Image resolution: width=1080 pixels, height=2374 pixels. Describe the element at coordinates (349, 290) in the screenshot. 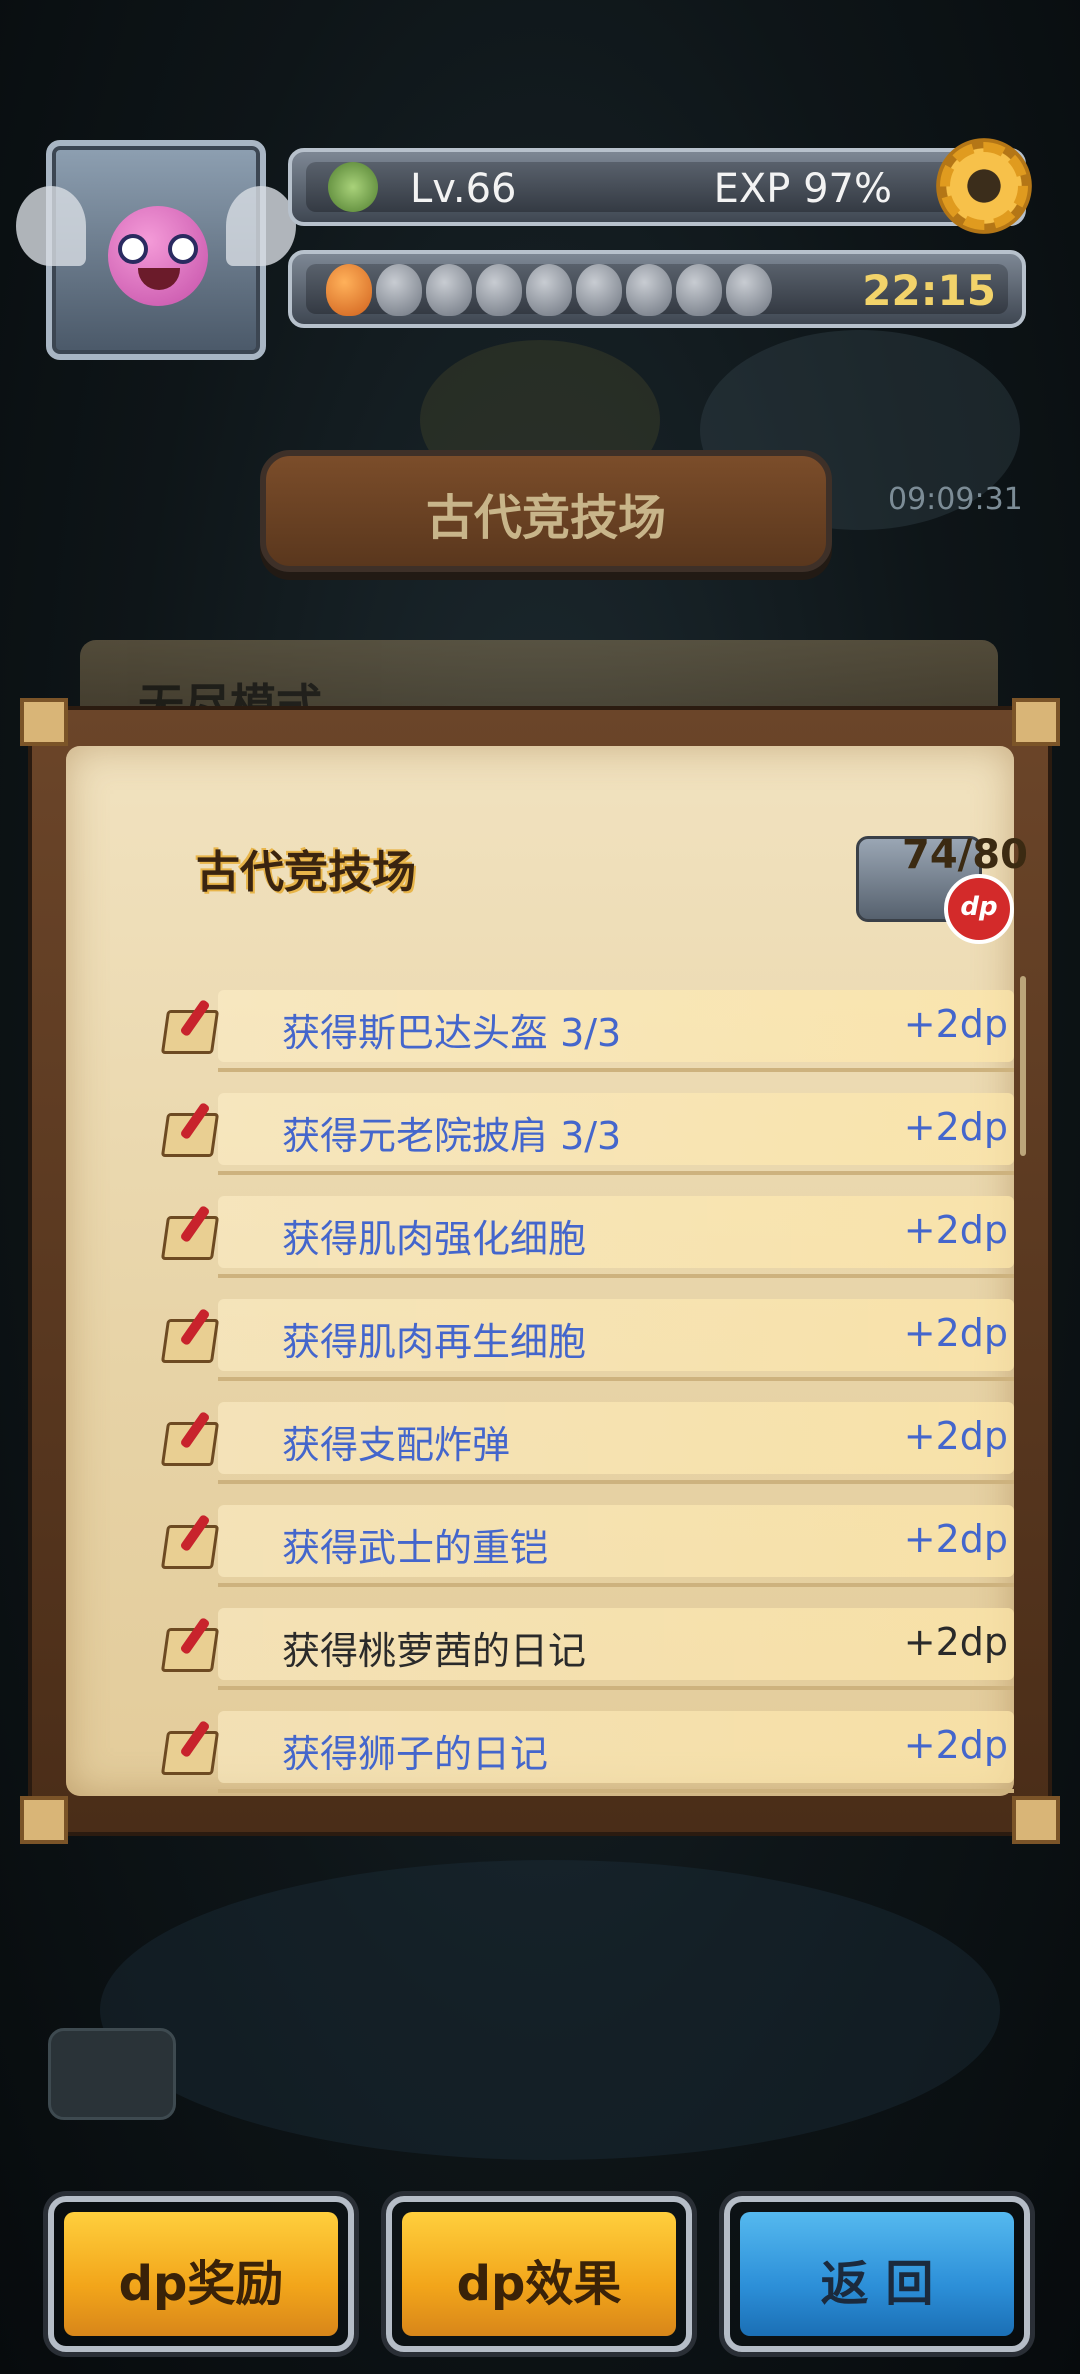

I see `carrot-icon` at that location.